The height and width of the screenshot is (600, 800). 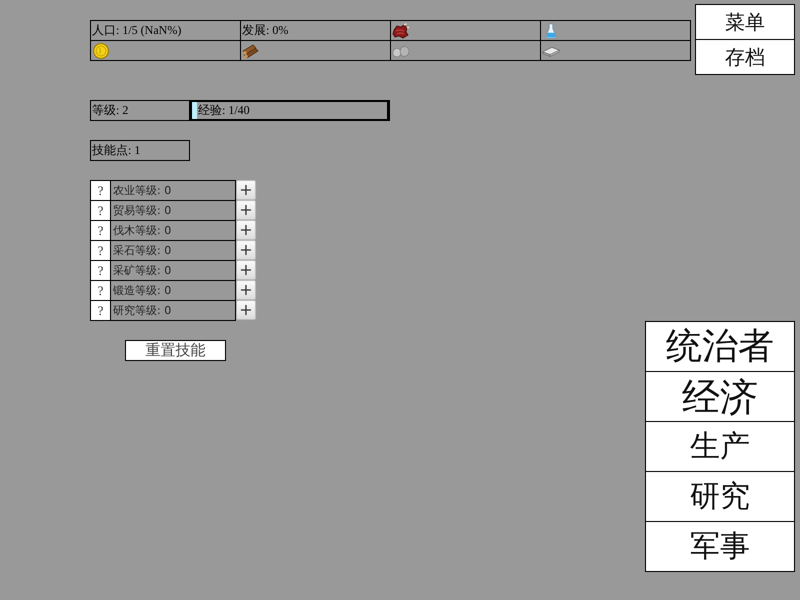 I want to click on resource-text: 人口: 1/5 (NaN%), so click(x=137, y=30).